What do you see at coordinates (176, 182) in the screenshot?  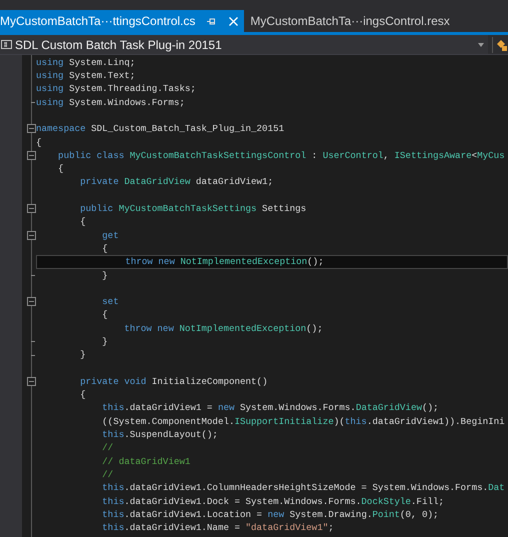 I see `code-line: private DataGridView dataGridView1;` at bounding box center [176, 182].